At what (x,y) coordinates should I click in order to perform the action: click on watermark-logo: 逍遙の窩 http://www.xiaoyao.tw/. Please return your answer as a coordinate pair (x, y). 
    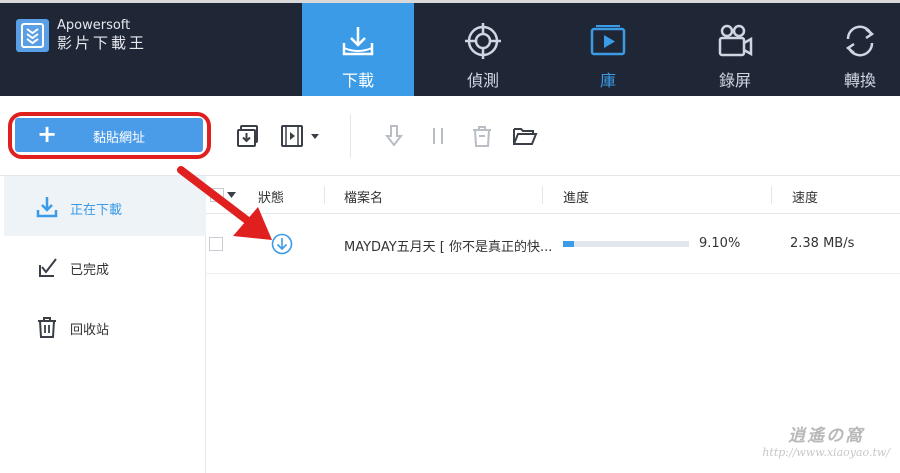
    Looking at the image, I should click on (826, 442).